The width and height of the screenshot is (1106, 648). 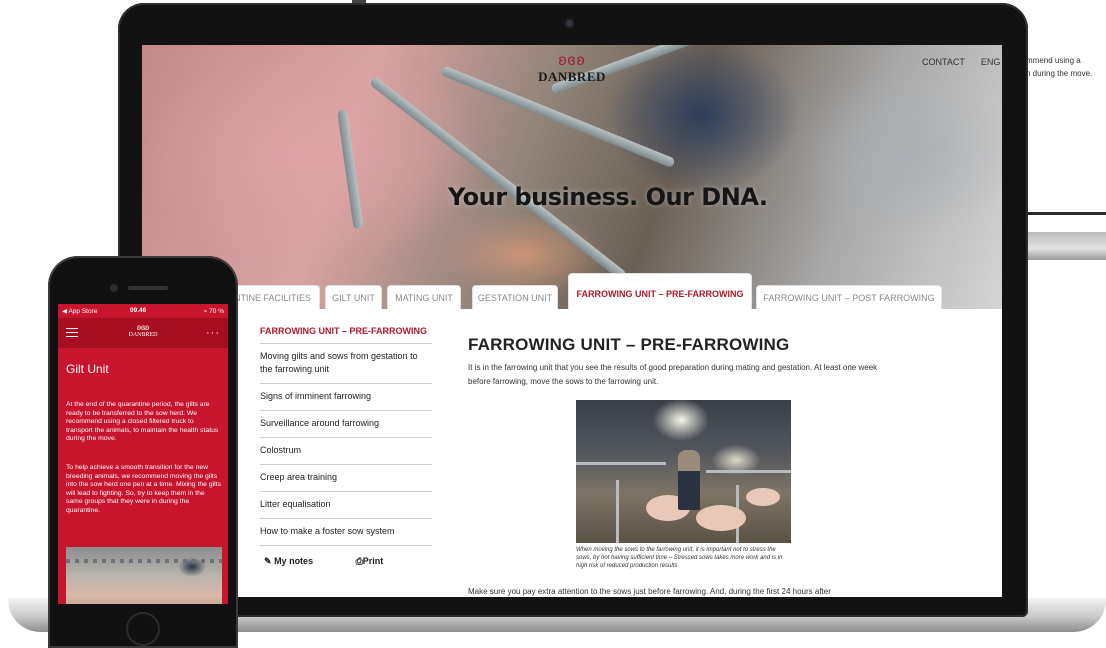 I want to click on tab-gilt-unit: GILT UNIT, so click(x=353, y=297).